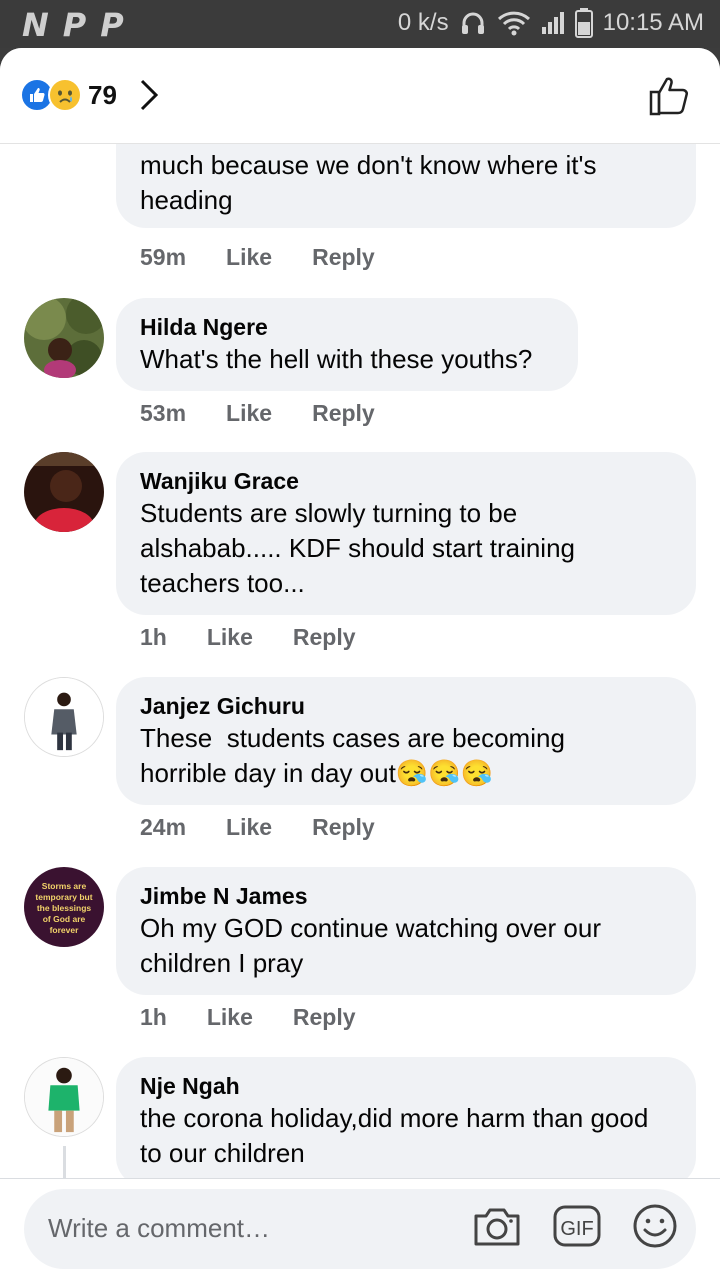 Image resolution: width=720 pixels, height=1280 pixels. I want to click on comment-actions: 24m Like Reply, so click(257, 827).